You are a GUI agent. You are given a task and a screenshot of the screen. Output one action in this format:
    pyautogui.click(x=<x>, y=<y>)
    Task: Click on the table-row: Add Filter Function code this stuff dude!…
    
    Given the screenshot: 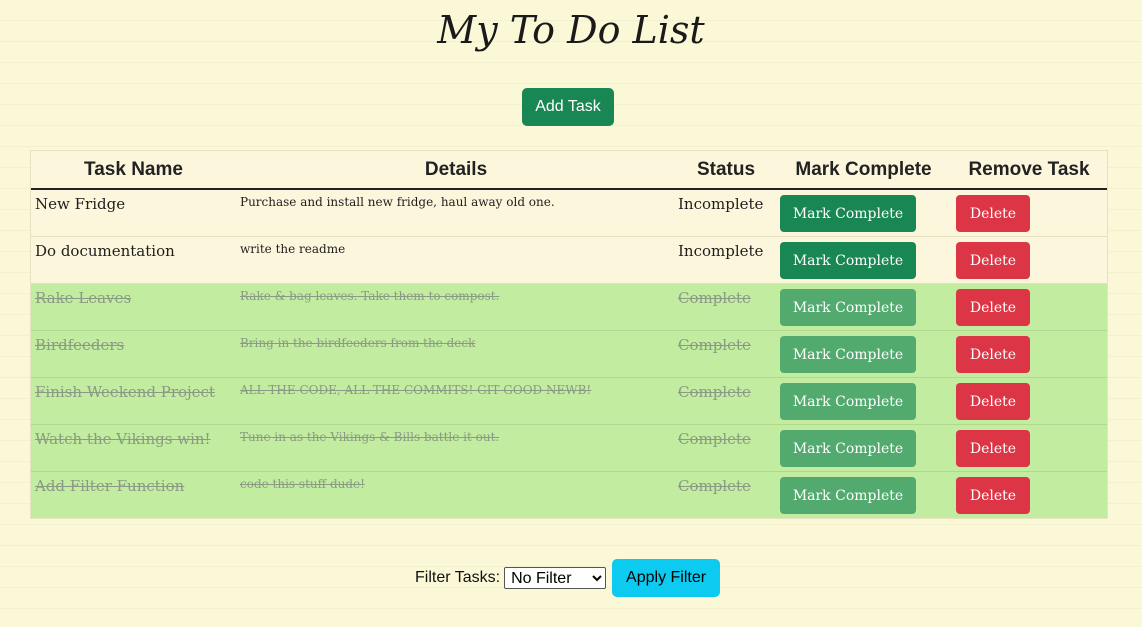 What is the action you would take?
    pyautogui.click(x=569, y=495)
    